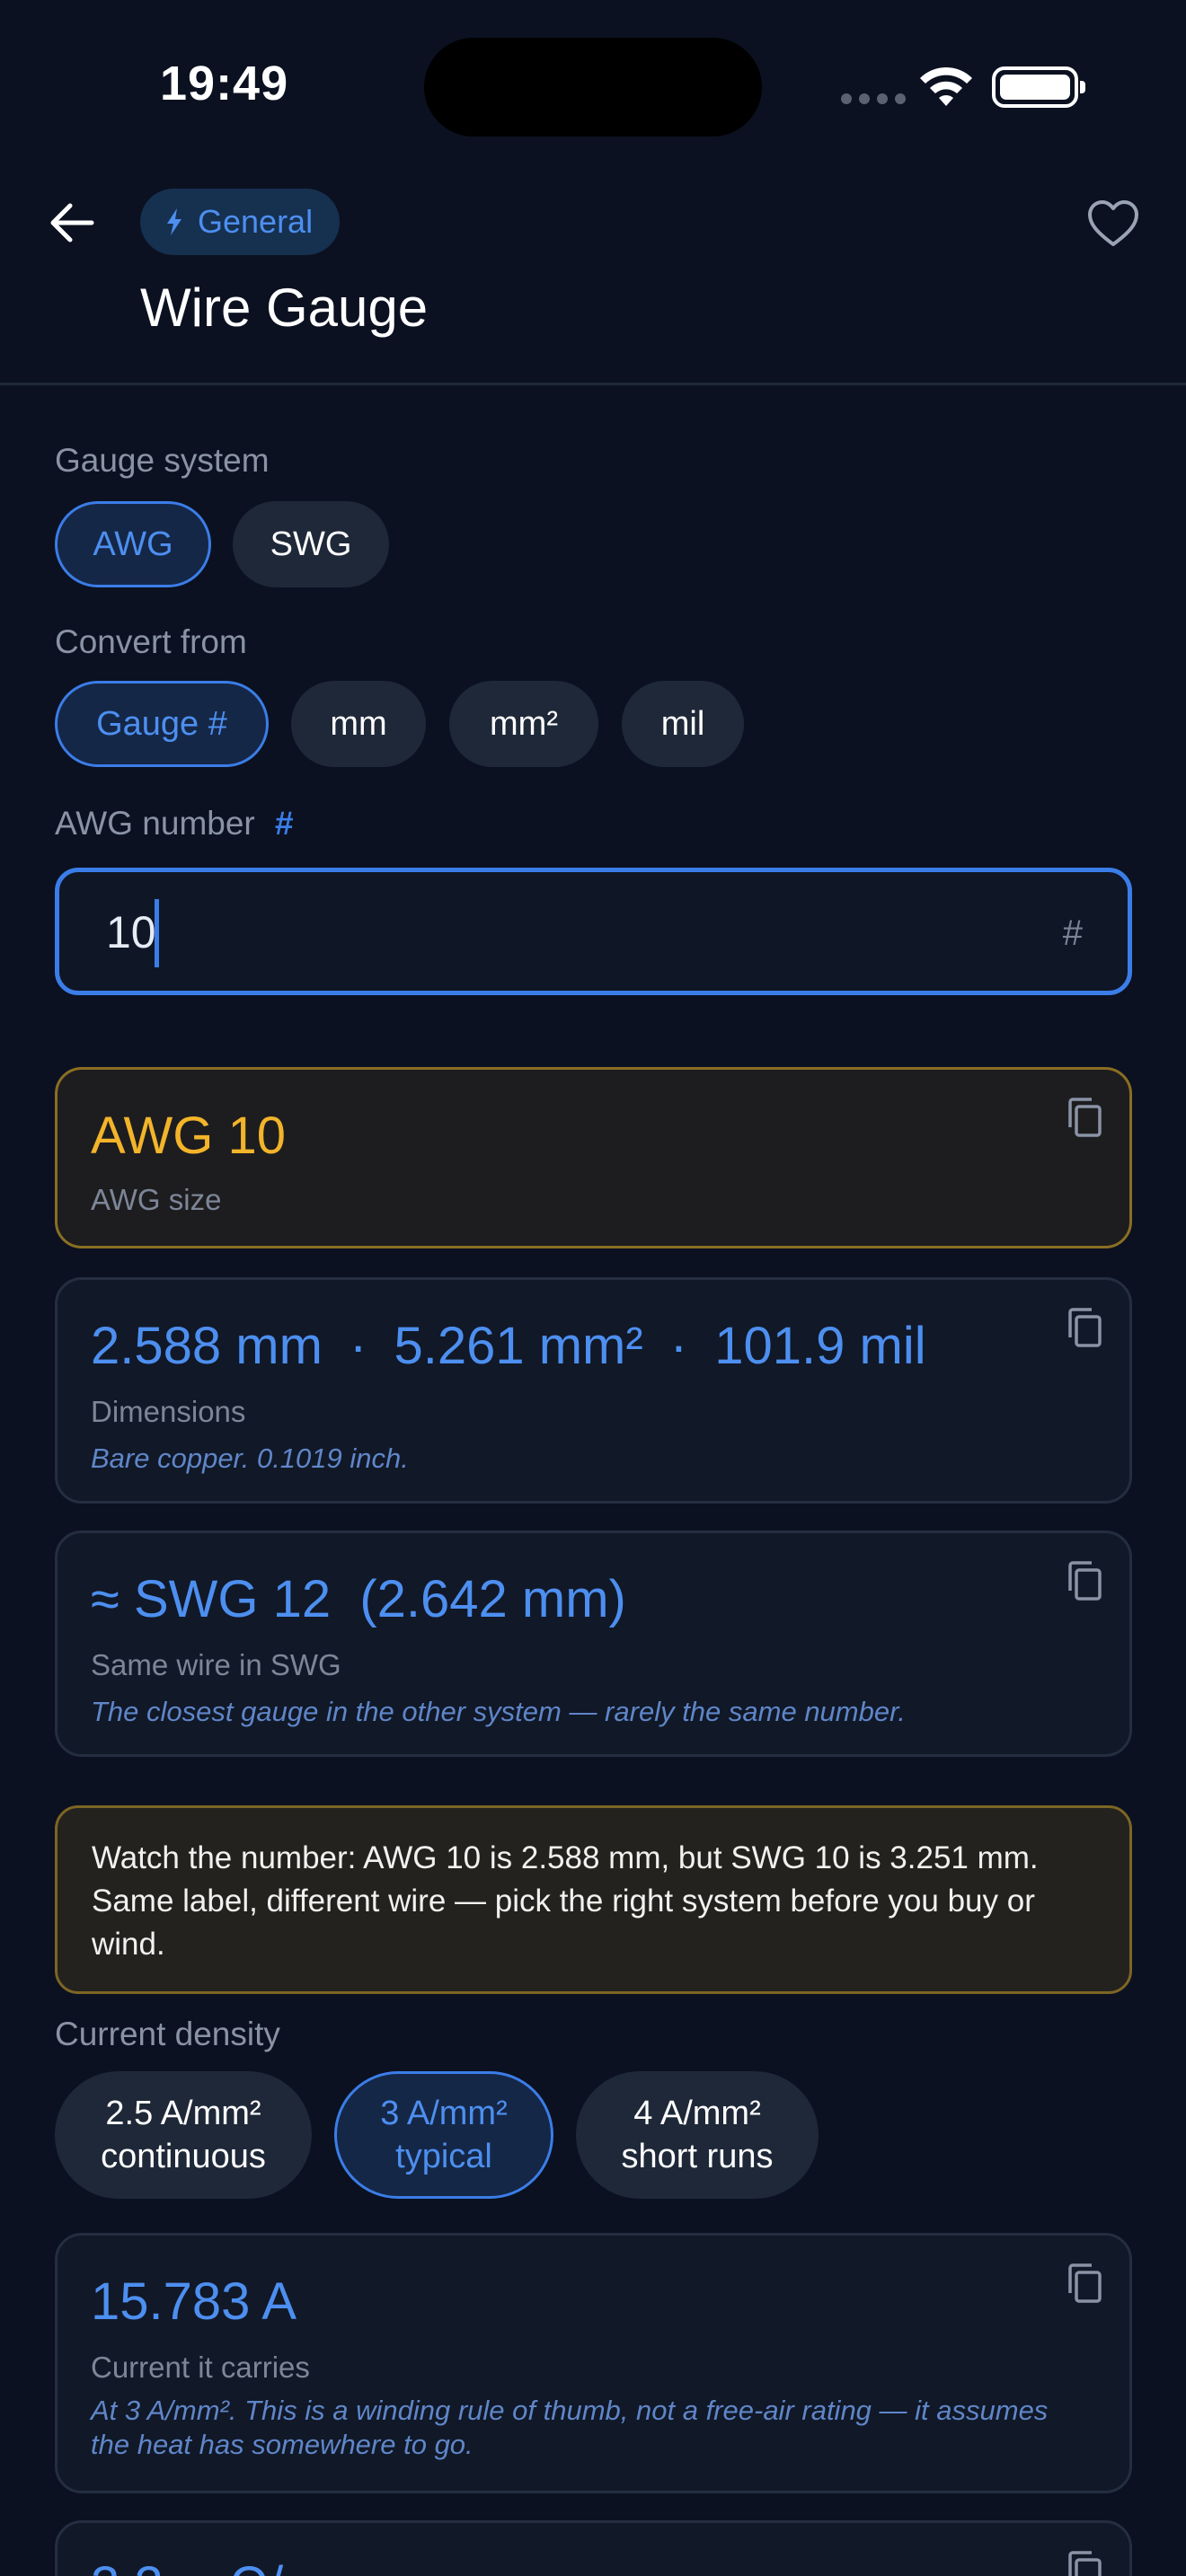 The image size is (1186, 2576). What do you see at coordinates (1038, 87) in the screenshot?
I see `battery-icon` at bounding box center [1038, 87].